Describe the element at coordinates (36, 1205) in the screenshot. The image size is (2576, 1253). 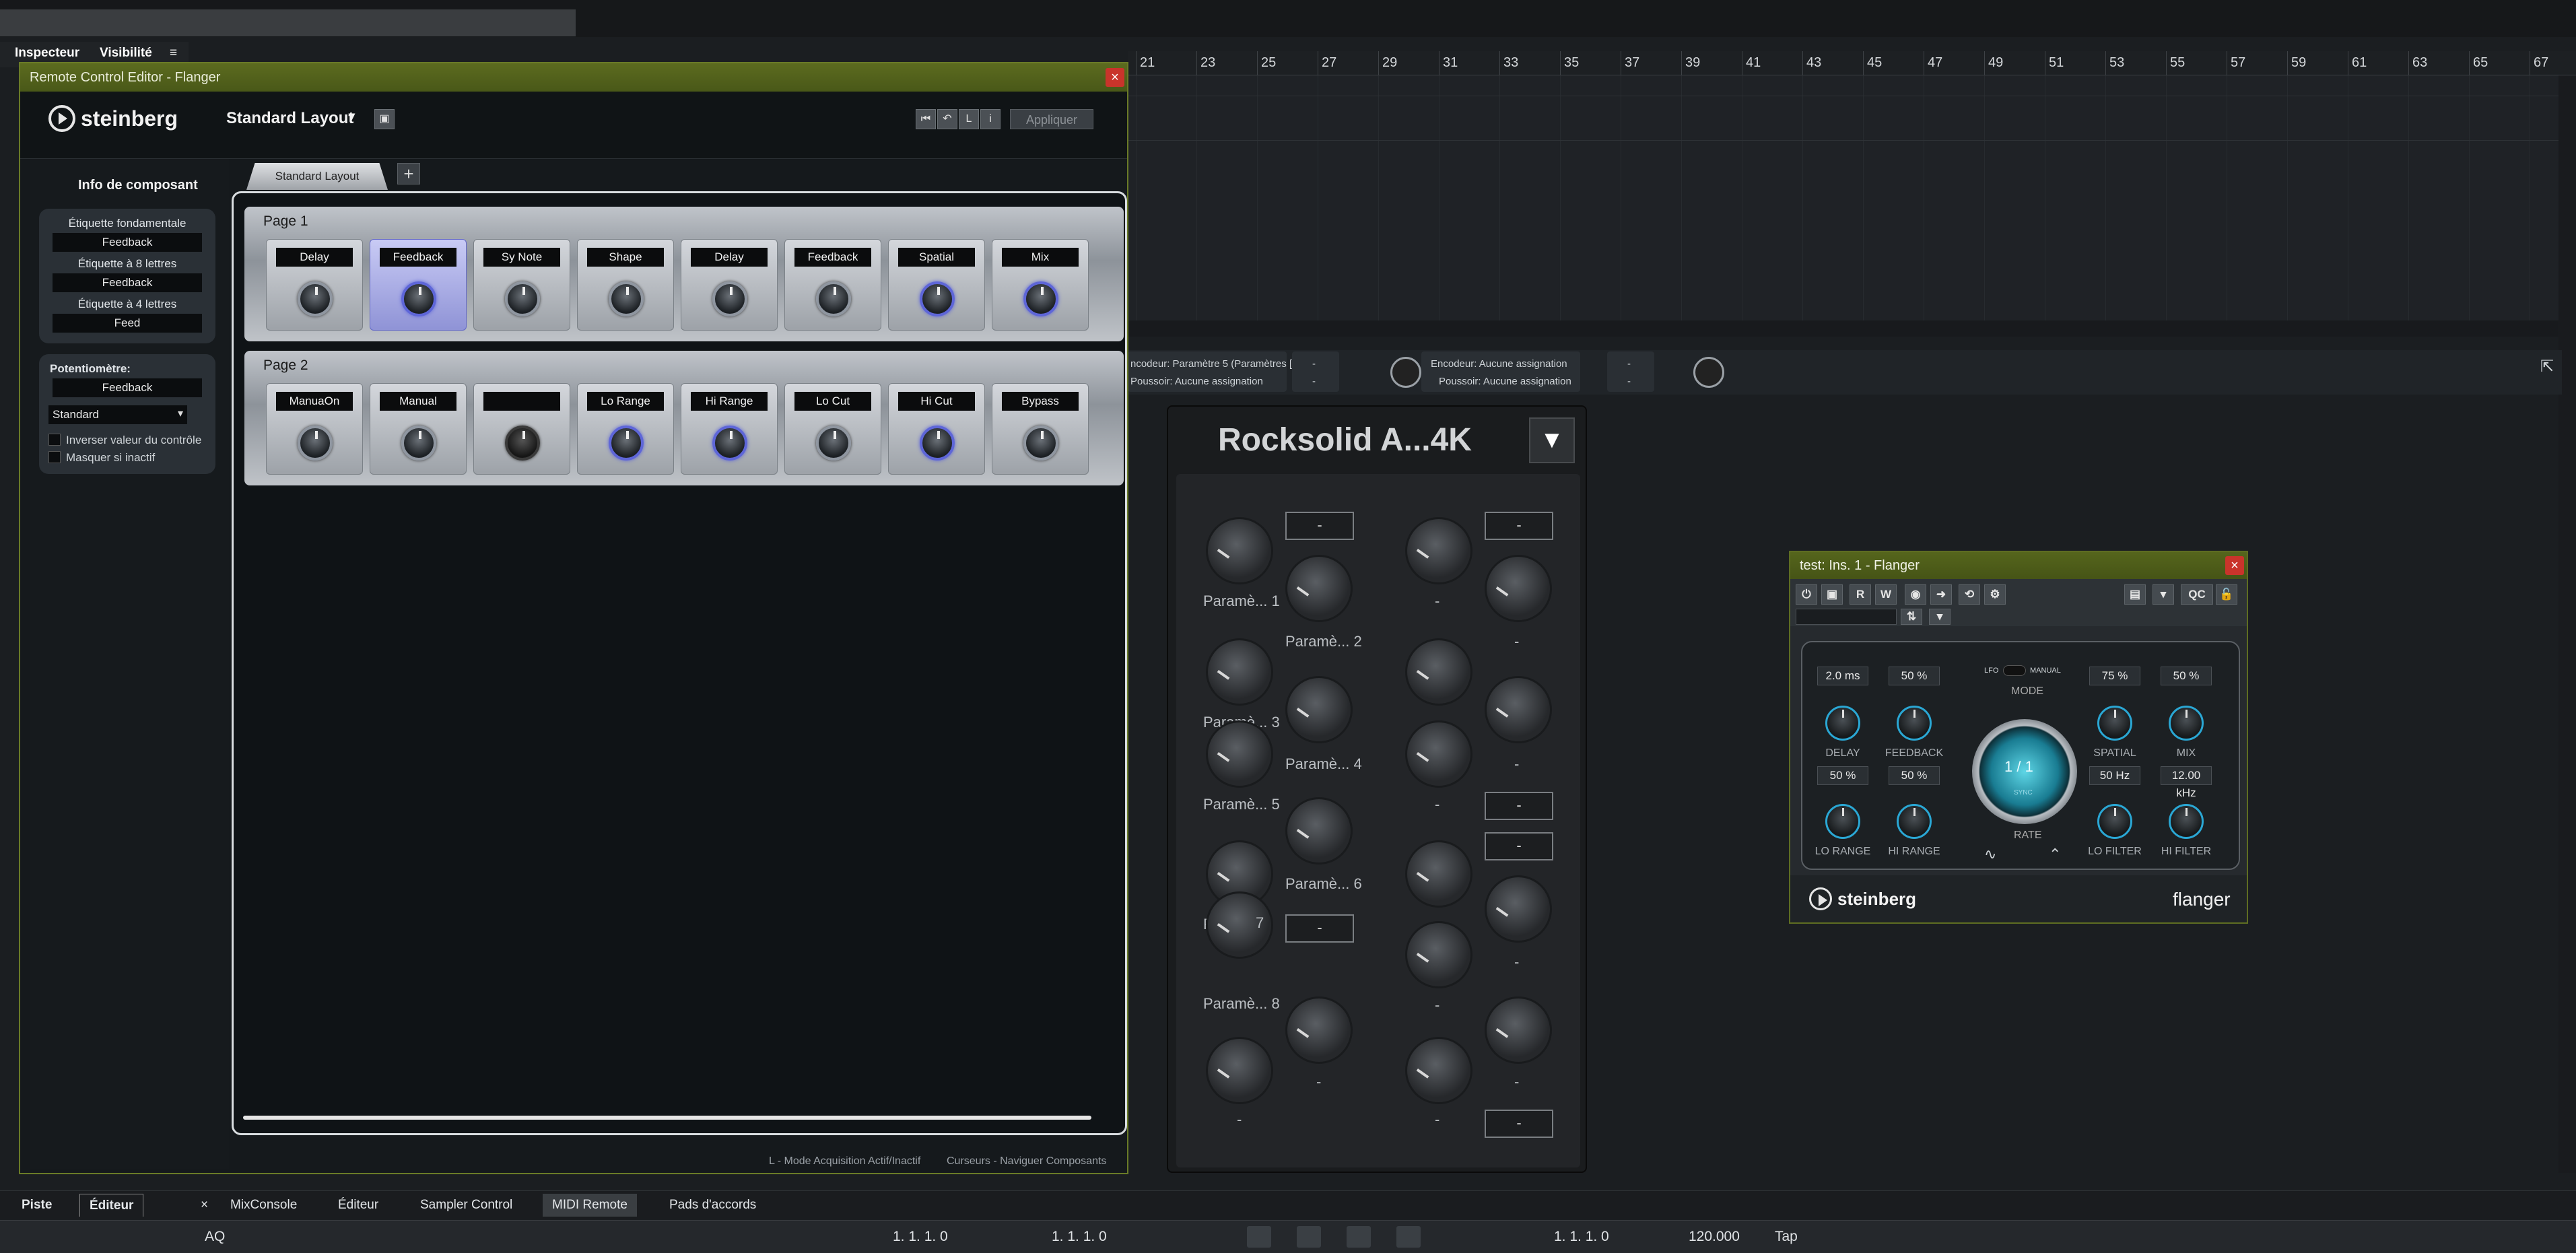
I see `tab-piste: Piste` at that location.